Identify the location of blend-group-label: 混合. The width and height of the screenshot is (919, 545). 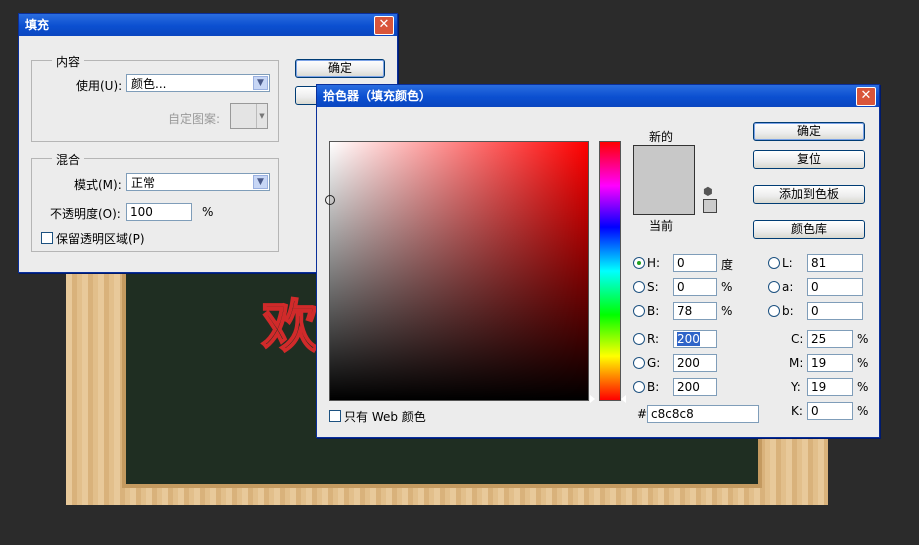
(68, 159).